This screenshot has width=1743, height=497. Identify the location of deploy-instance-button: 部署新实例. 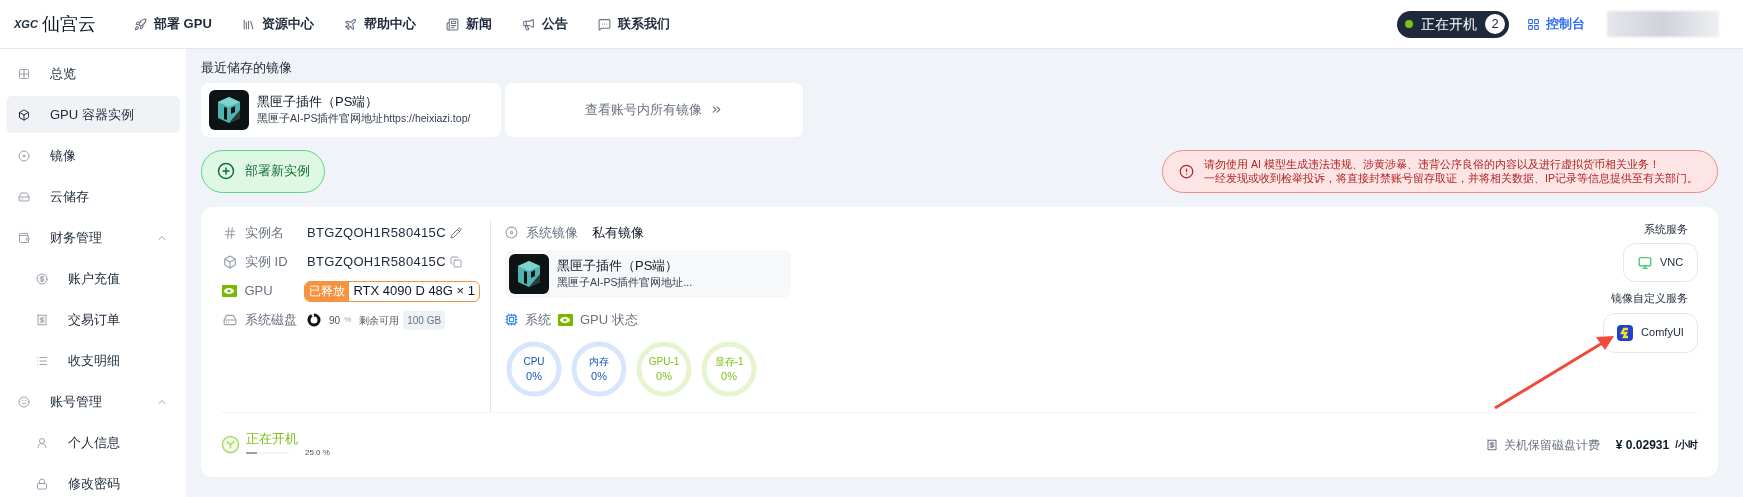
(263, 171).